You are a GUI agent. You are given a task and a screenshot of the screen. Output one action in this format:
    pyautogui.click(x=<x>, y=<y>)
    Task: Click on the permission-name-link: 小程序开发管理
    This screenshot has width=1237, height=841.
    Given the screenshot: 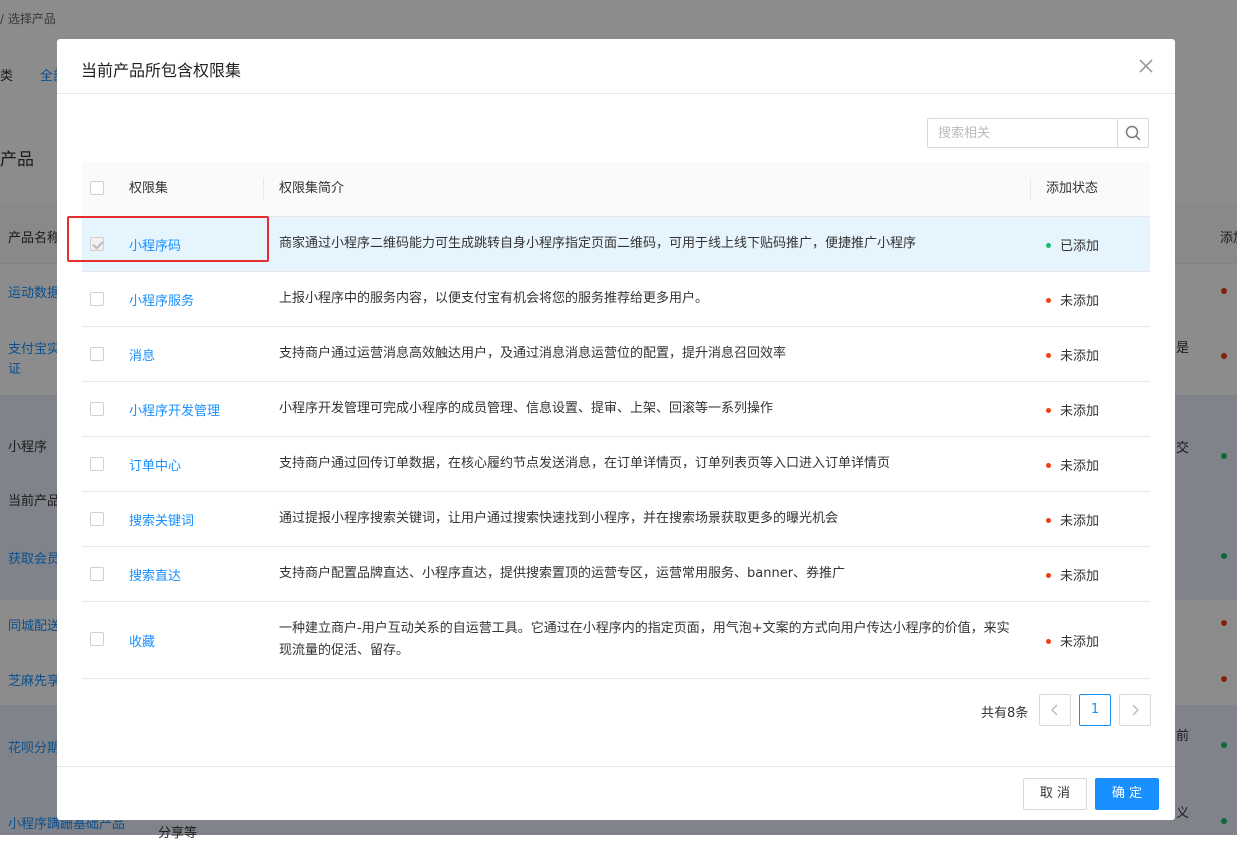 What is the action you would take?
    pyautogui.click(x=174, y=409)
    